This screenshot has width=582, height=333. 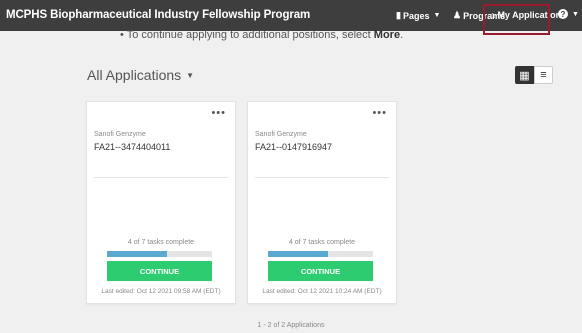 I want to click on applications-count: 1 - 2 of 2 Applications, so click(x=291, y=325).